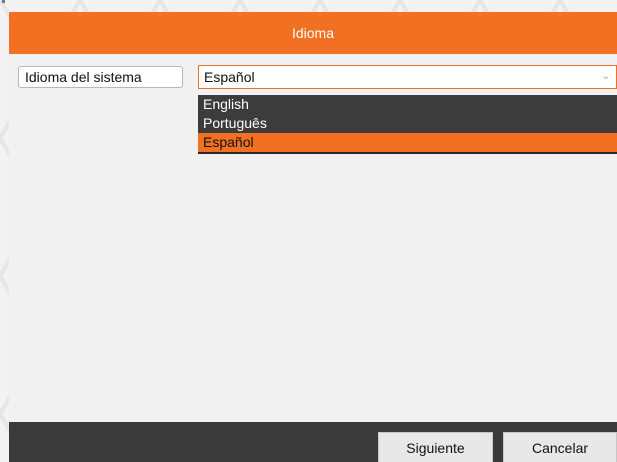 The image size is (617, 462). I want to click on language-option-portuguese: Português, so click(407, 123).